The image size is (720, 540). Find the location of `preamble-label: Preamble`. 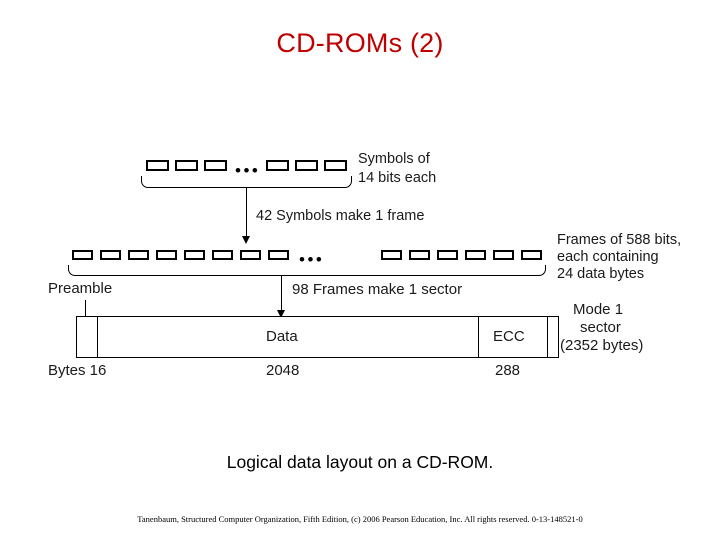

preamble-label: Preamble is located at coordinates (80, 288).